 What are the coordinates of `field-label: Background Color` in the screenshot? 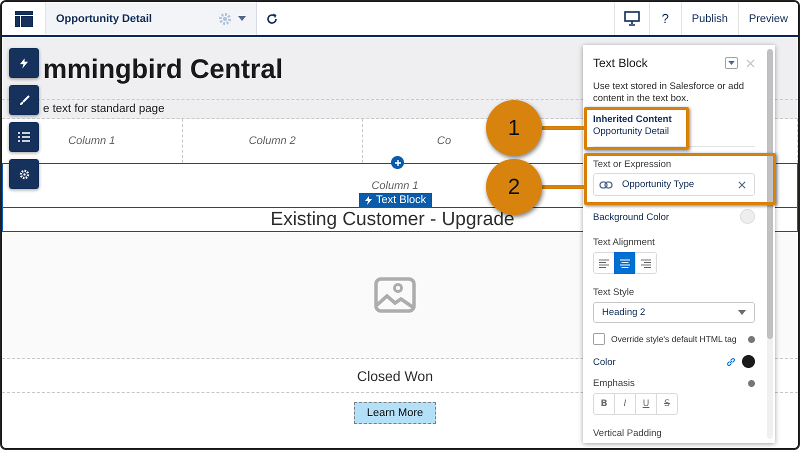 It's located at (663, 217).